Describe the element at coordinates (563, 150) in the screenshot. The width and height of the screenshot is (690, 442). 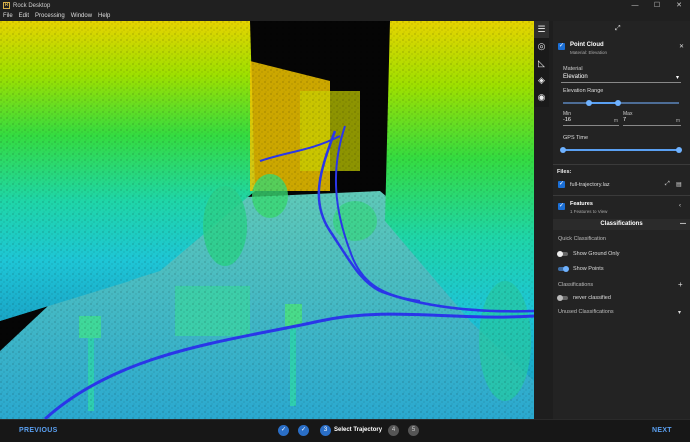
I see `gps-min-handle` at that location.